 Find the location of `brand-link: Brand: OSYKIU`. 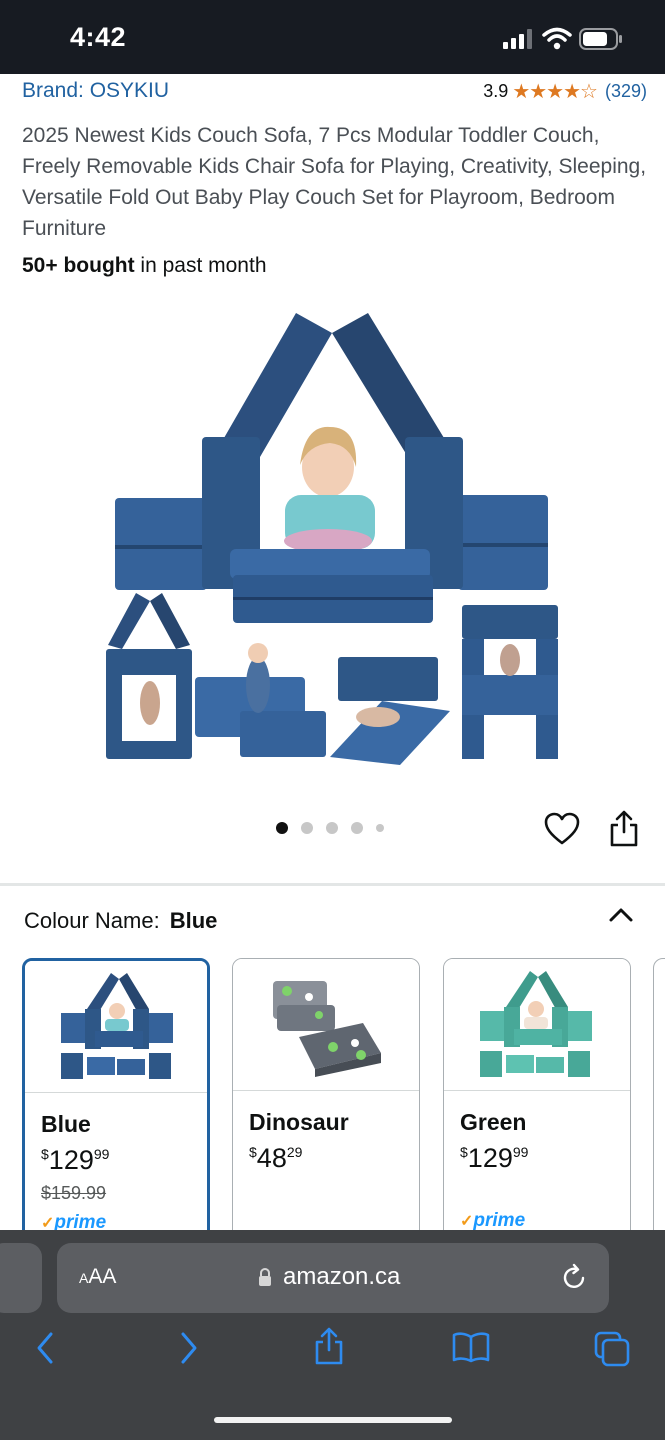

brand-link: Brand: OSYKIU is located at coordinates (95, 91).